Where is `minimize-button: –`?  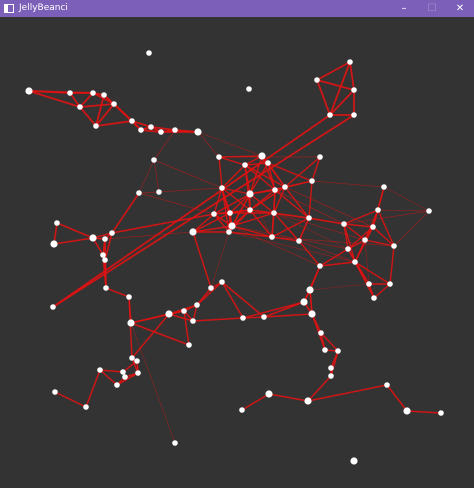
minimize-button: – is located at coordinates (404, 8).